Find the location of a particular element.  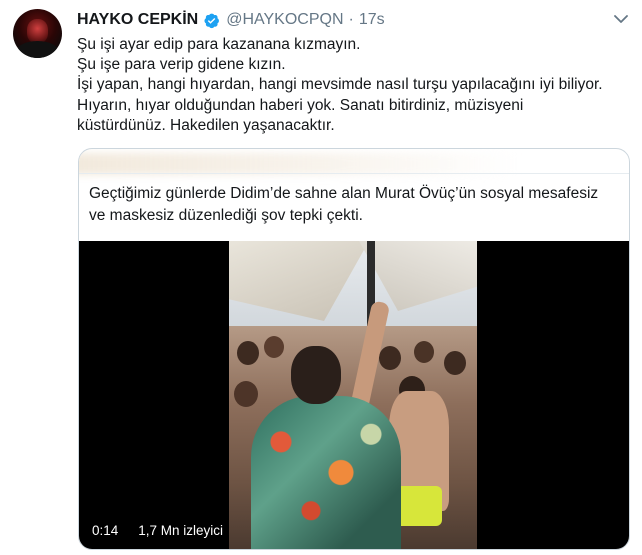

tweet-text-line: Şu işi ayar edip para kazanana kızmayın. is located at coordinates (219, 44).